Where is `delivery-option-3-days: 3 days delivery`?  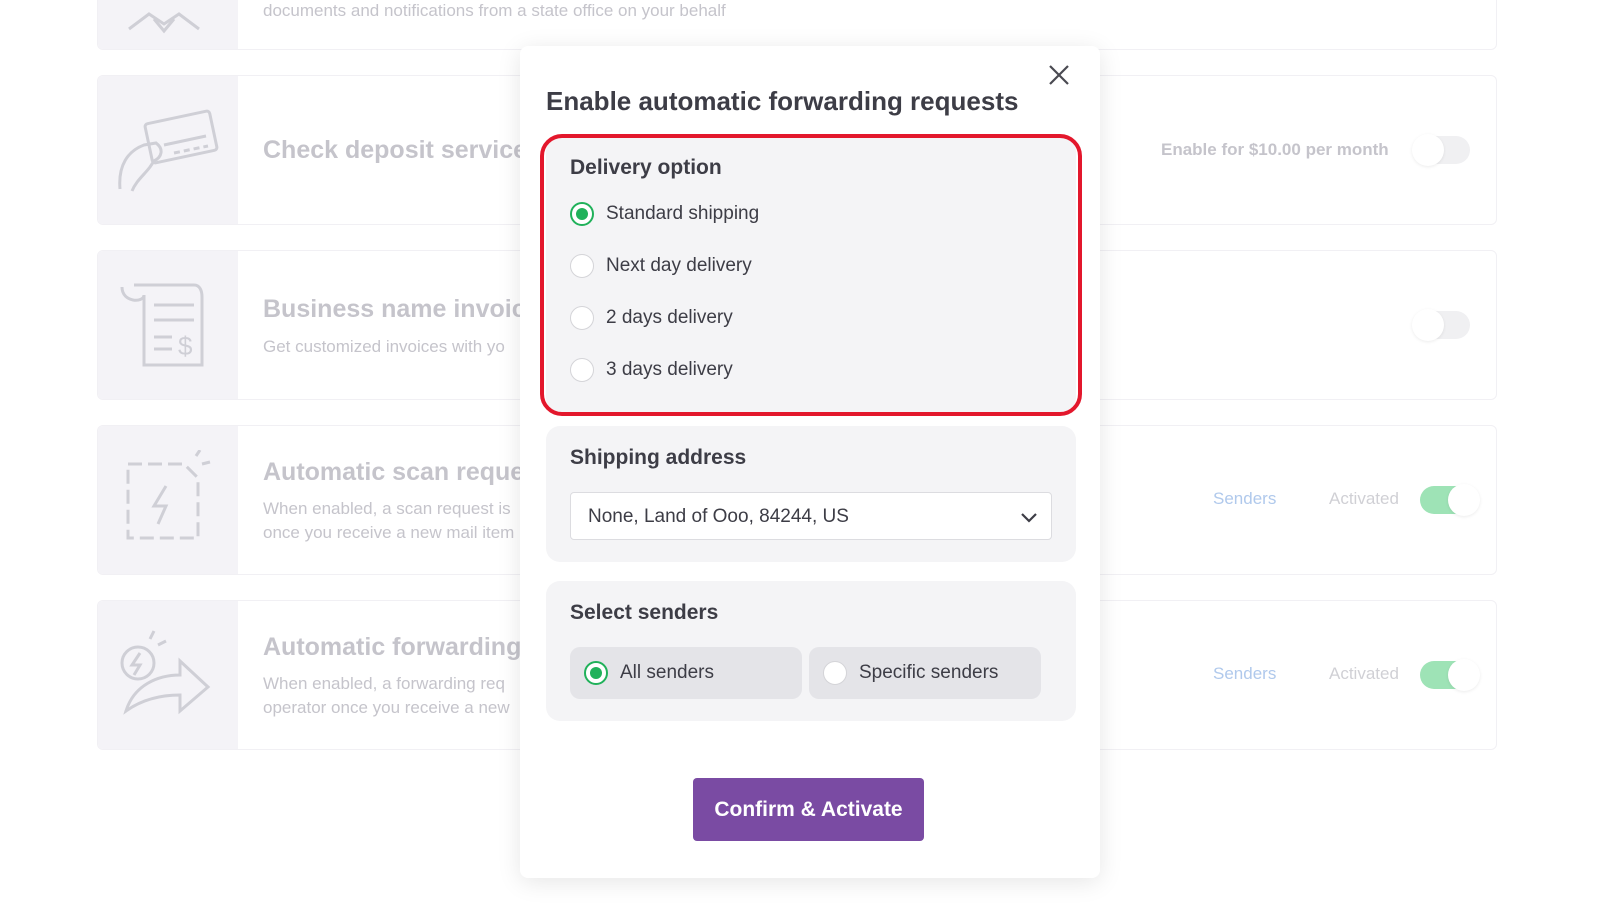
delivery-option-3-days: 3 days delivery is located at coordinates (651, 370).